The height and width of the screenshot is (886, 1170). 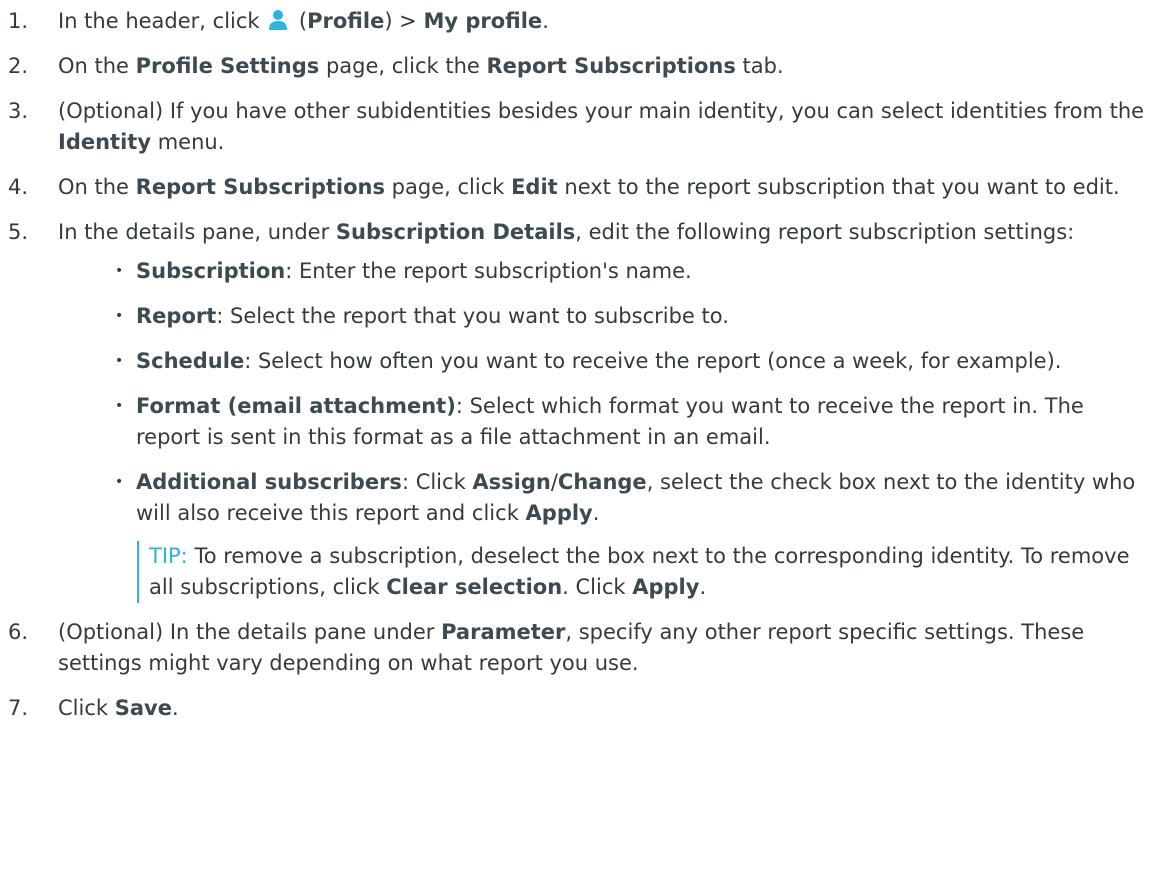 I want to click on text-run: Click, so click(x=86, y=708).